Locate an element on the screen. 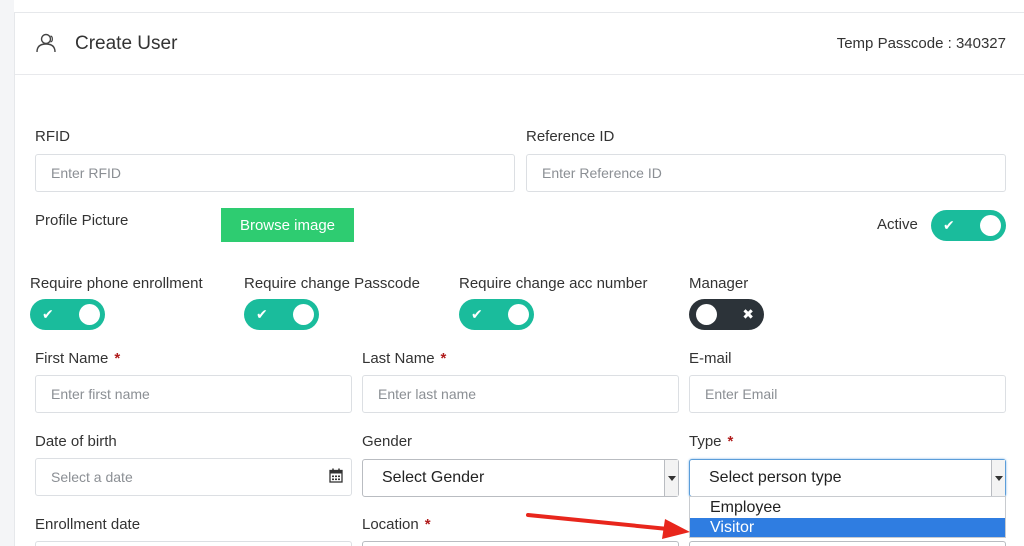 This screenshot has width=1024, height=546. location-select is located at coordinates (520, 543).